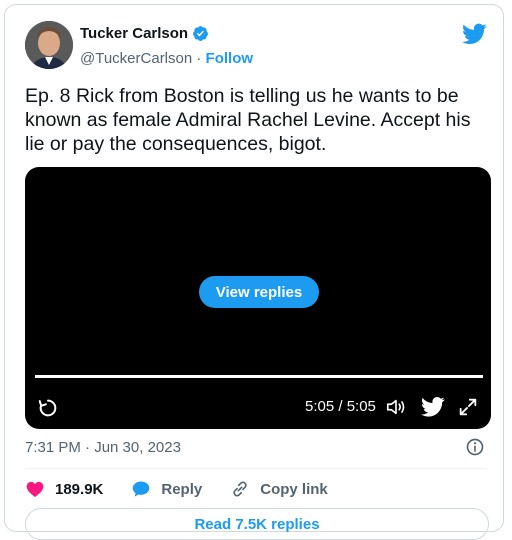 The image size is (512, 540). Describe the element at coordinates (257, 524) in the screenshot. I see `read-replies-button: Read 7.5K replies` at that location.